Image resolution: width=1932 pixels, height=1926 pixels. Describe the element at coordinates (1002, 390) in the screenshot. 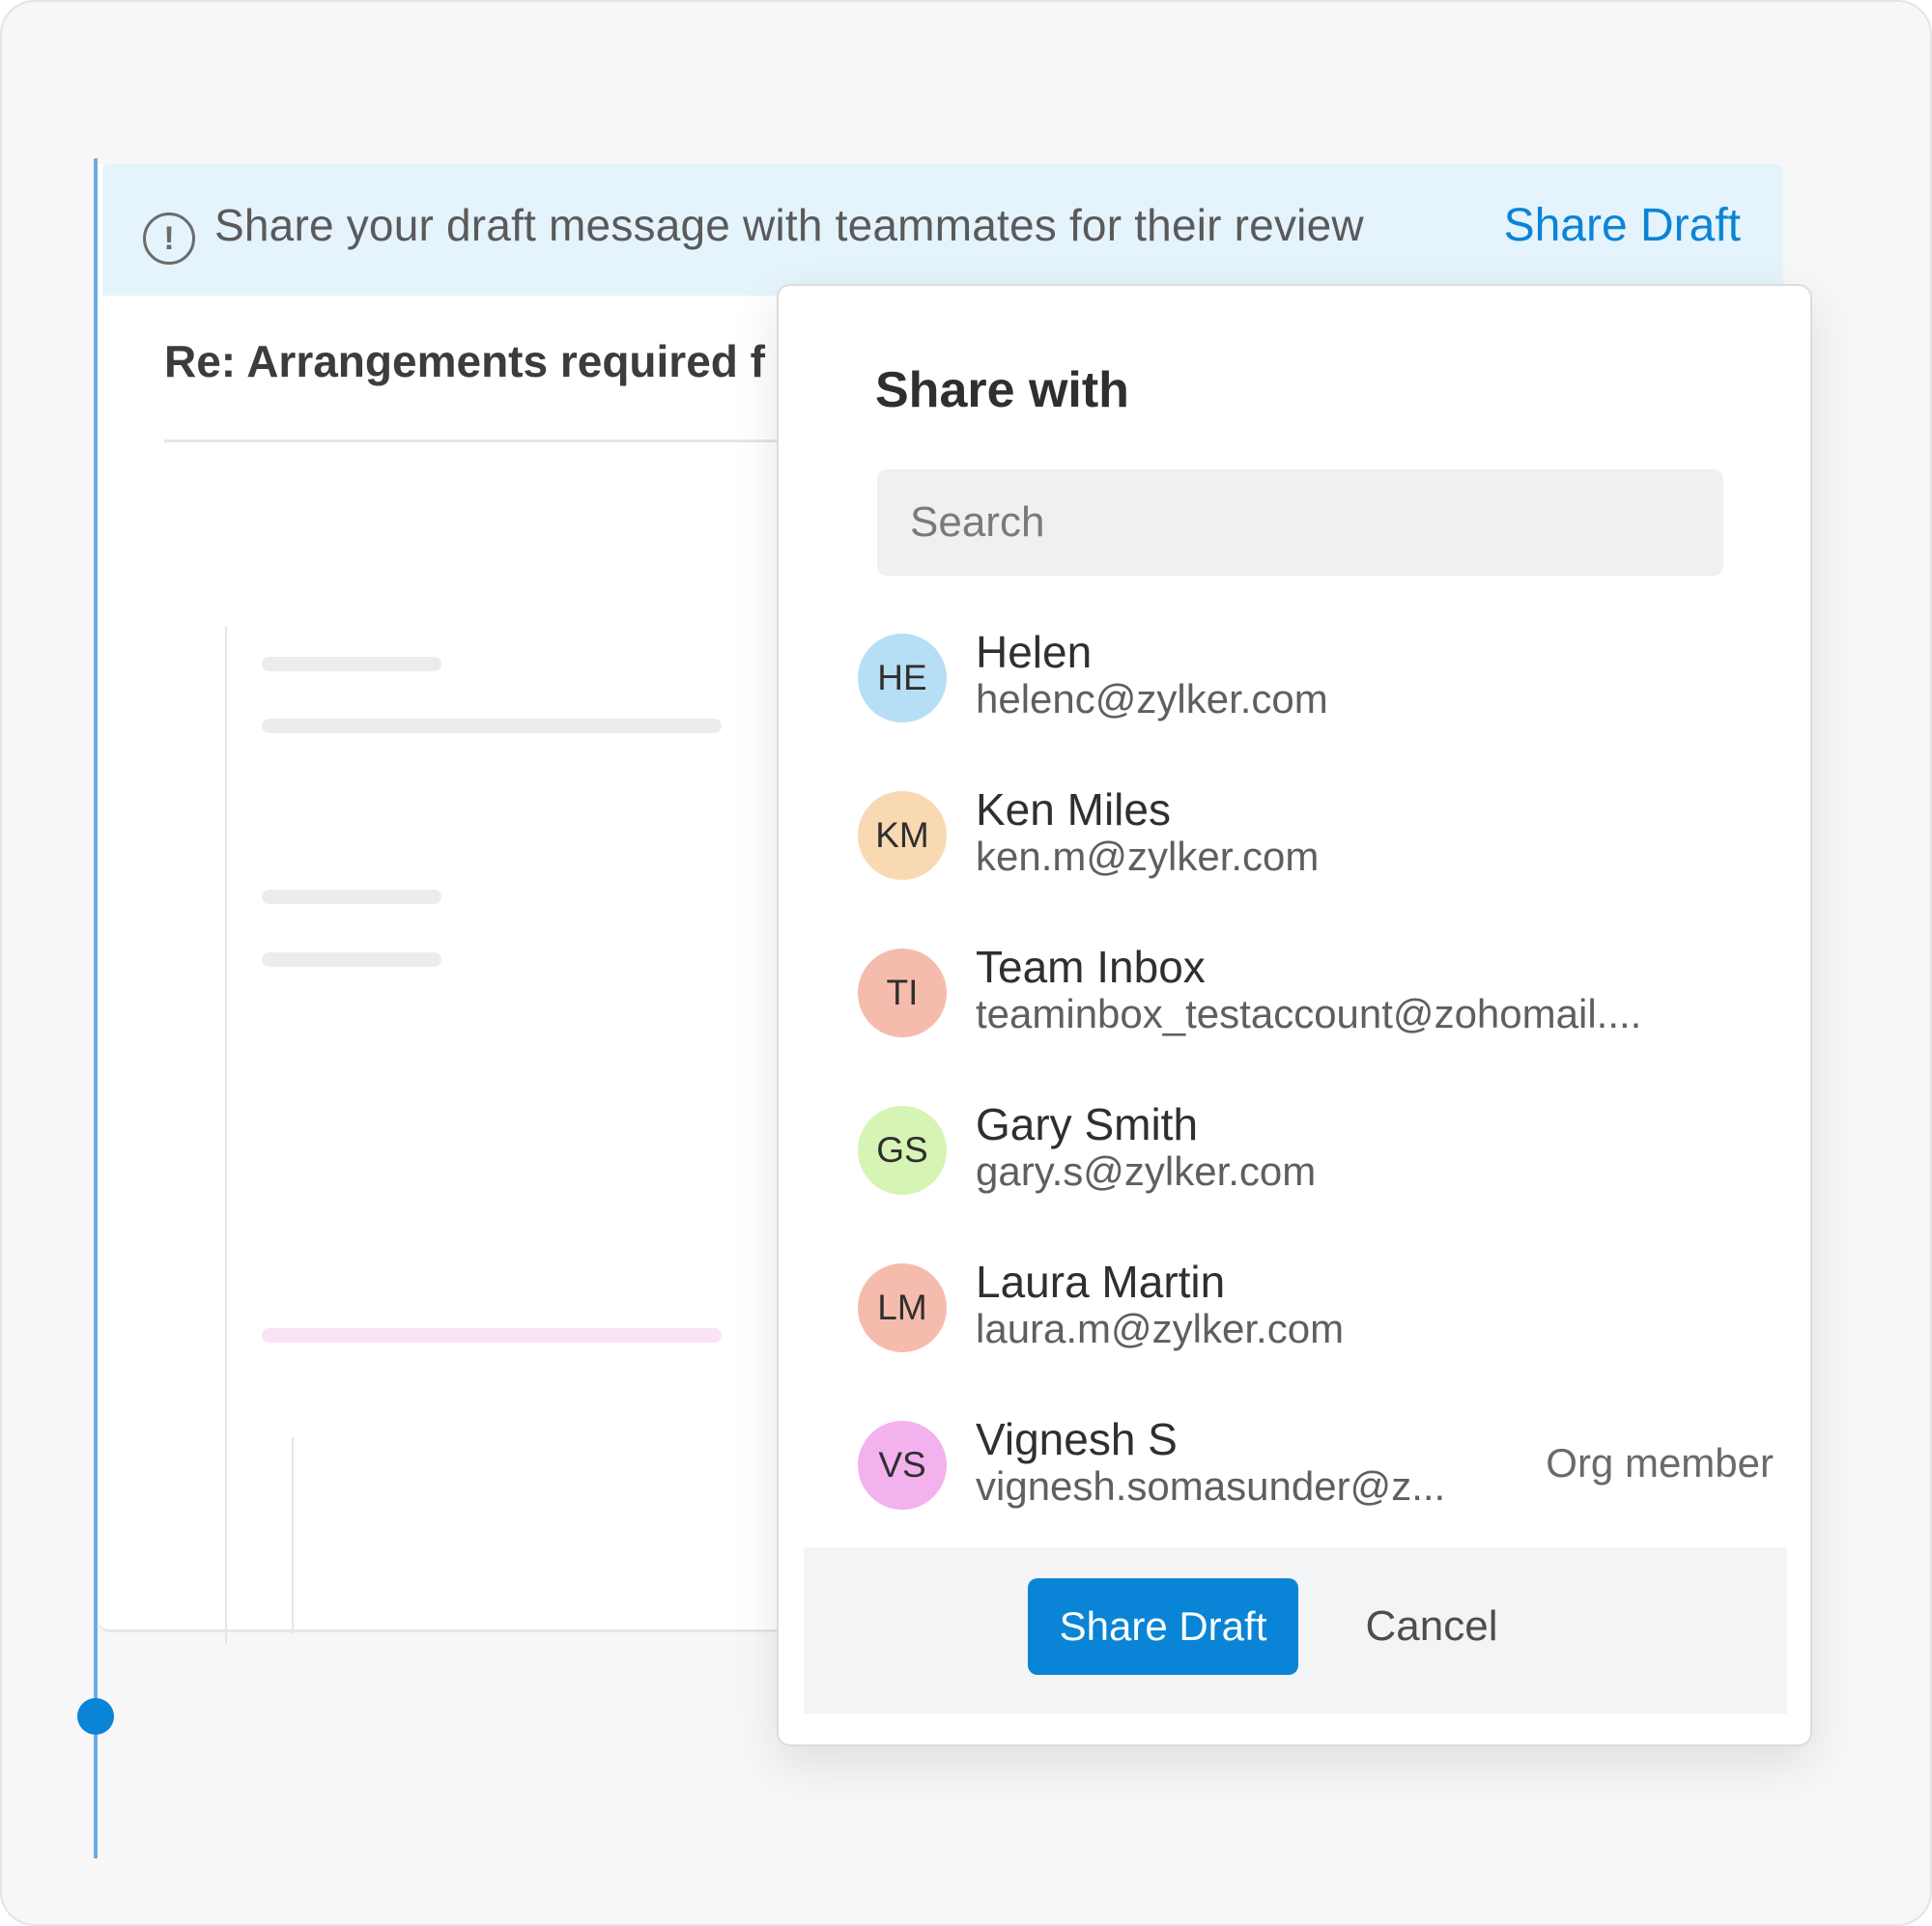

I see `popup-title: Share with` at that location.